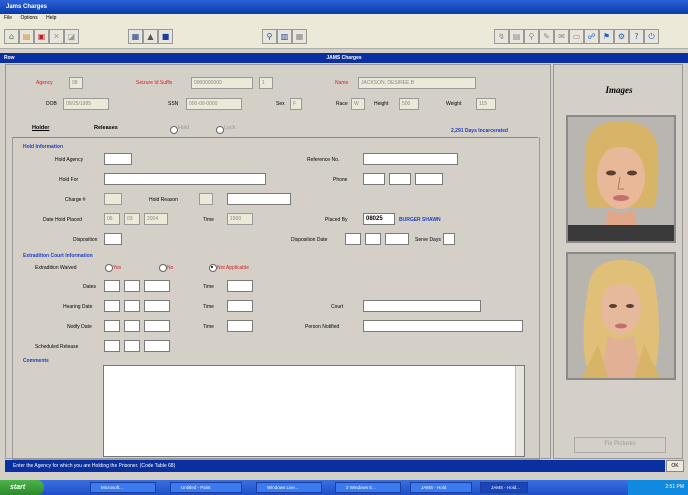 The height and width of the screenshot is (495, 688). Describe the element at coordinates (86, 104) in the screenshot. I see `dob-field: 09/25/1985` at that location.